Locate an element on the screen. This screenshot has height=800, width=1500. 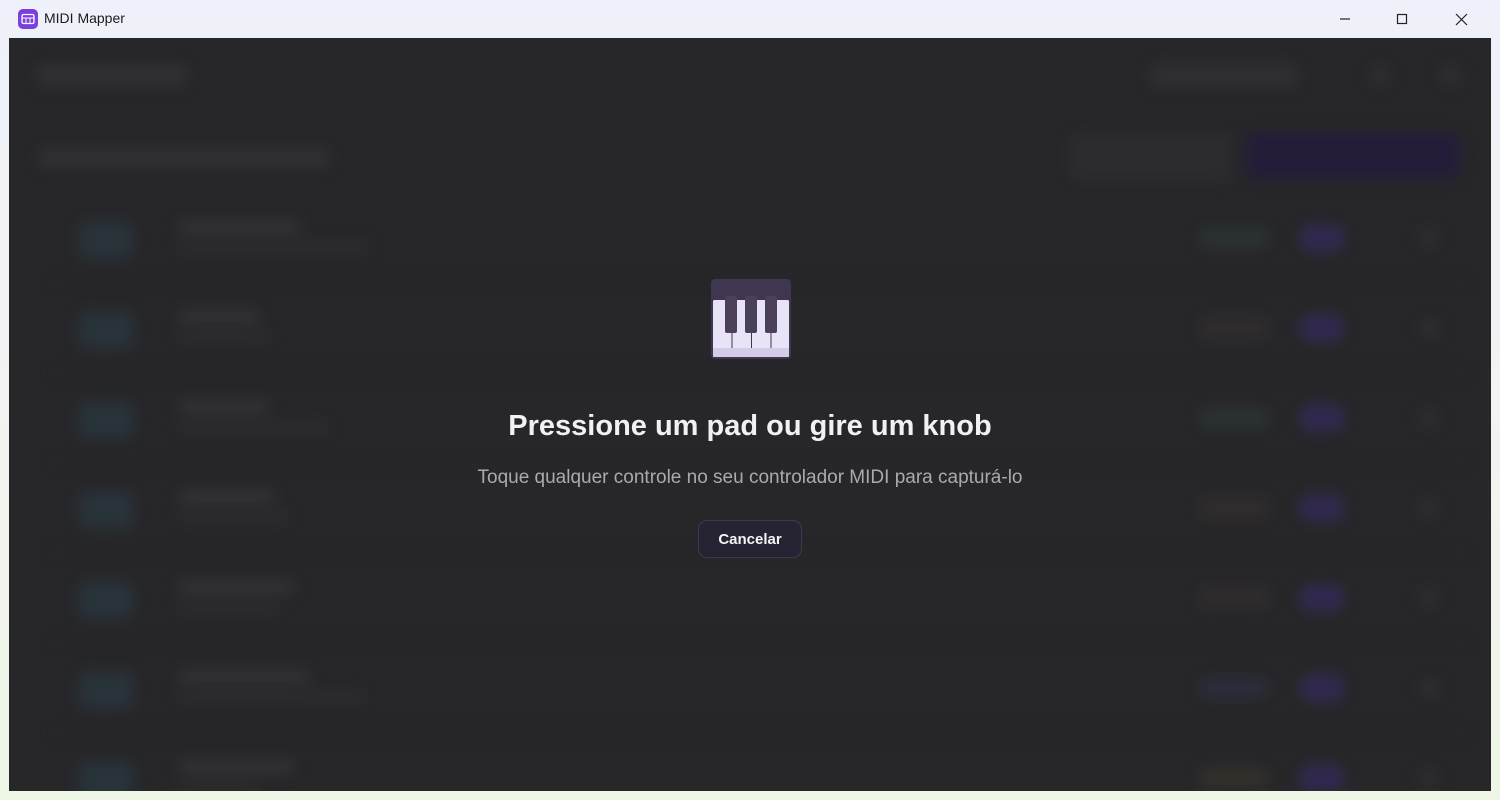
maximize-button is located at coordinates (1402, 19).